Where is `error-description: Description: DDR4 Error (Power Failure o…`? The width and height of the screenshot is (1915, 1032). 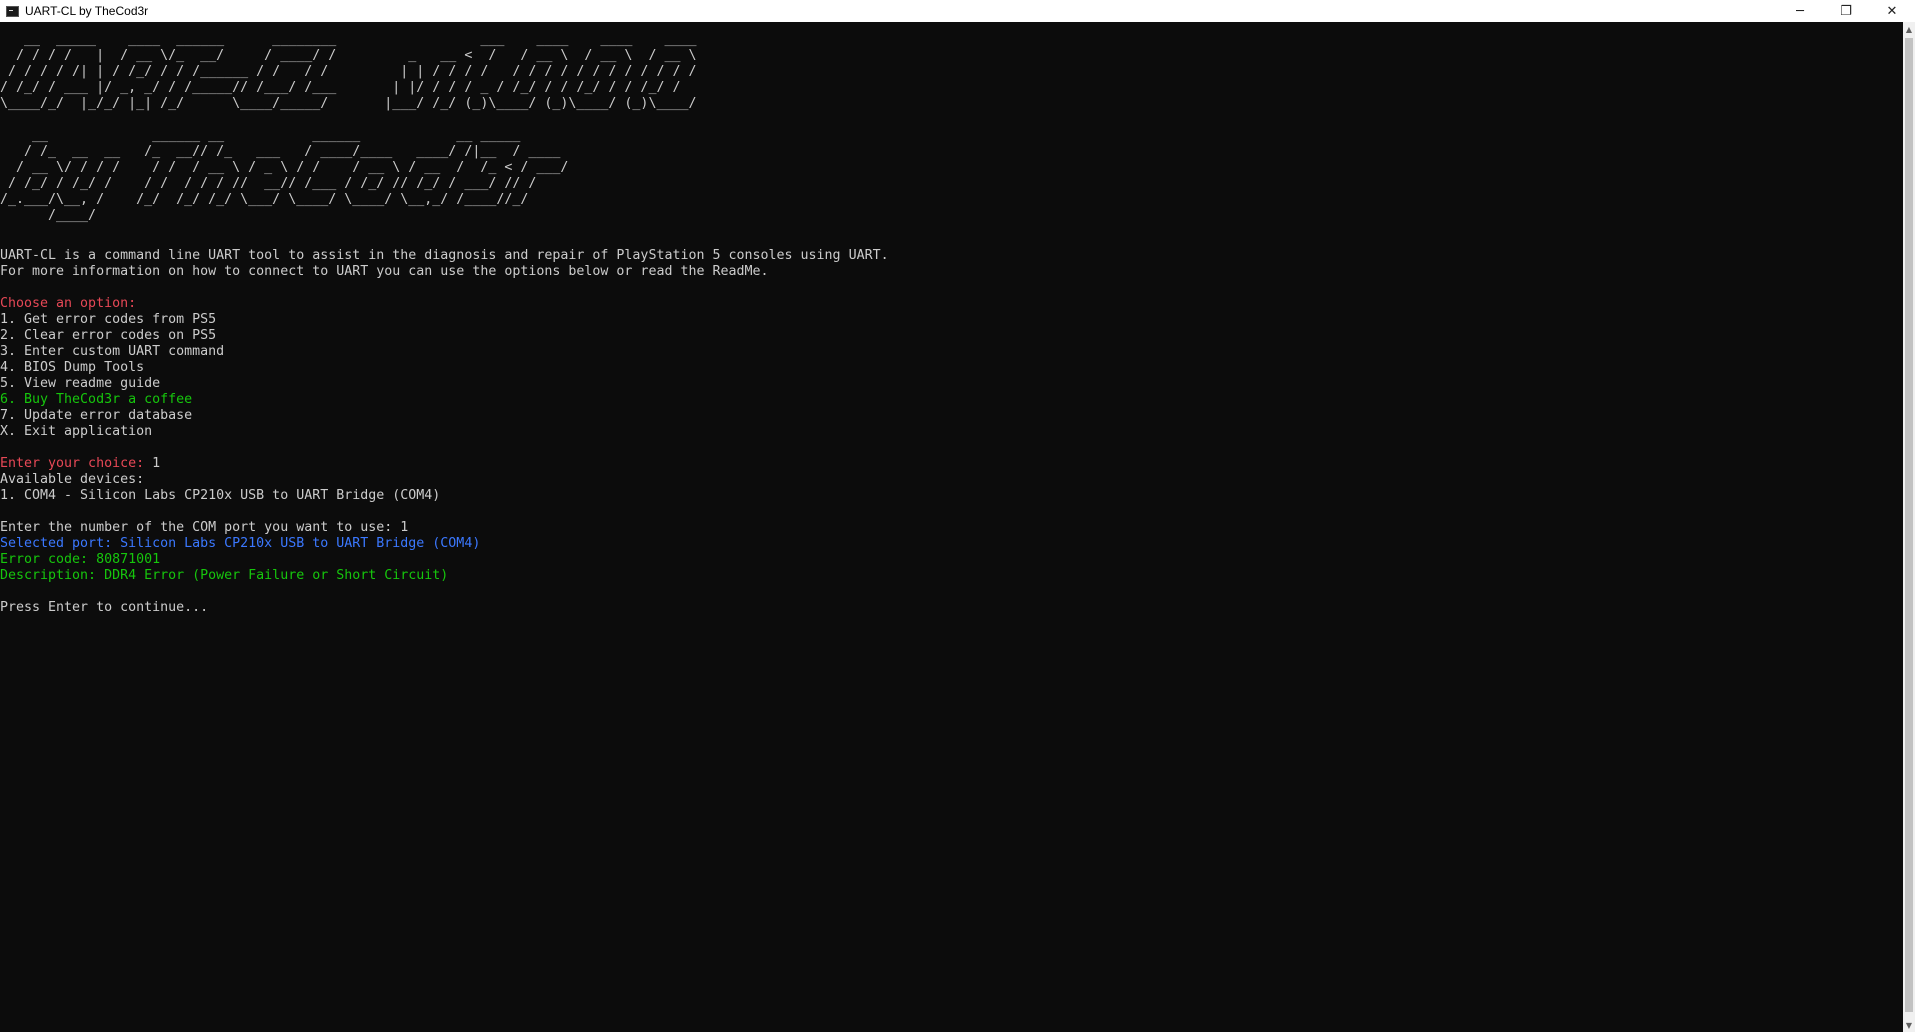 error-description: Description: DDR4 Error (Power Failure o… is located at coordinates (224, 575).